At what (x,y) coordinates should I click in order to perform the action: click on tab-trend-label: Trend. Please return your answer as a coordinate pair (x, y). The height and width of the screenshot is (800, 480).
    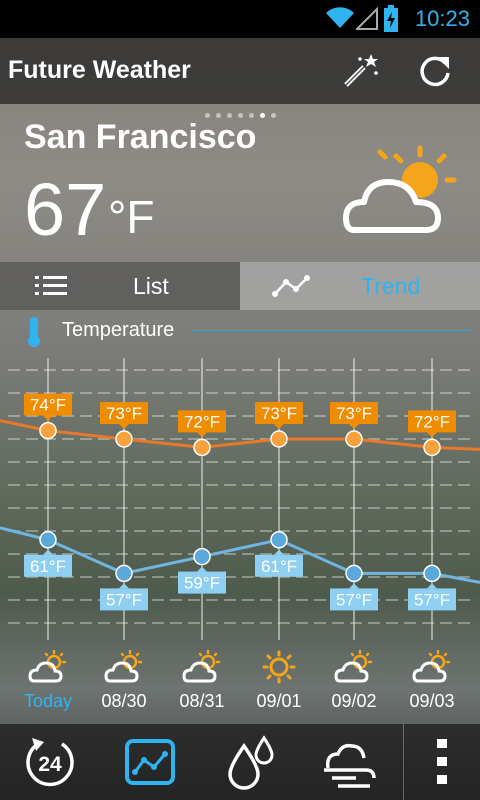
    Looking at the image, I should click on (391, 286).